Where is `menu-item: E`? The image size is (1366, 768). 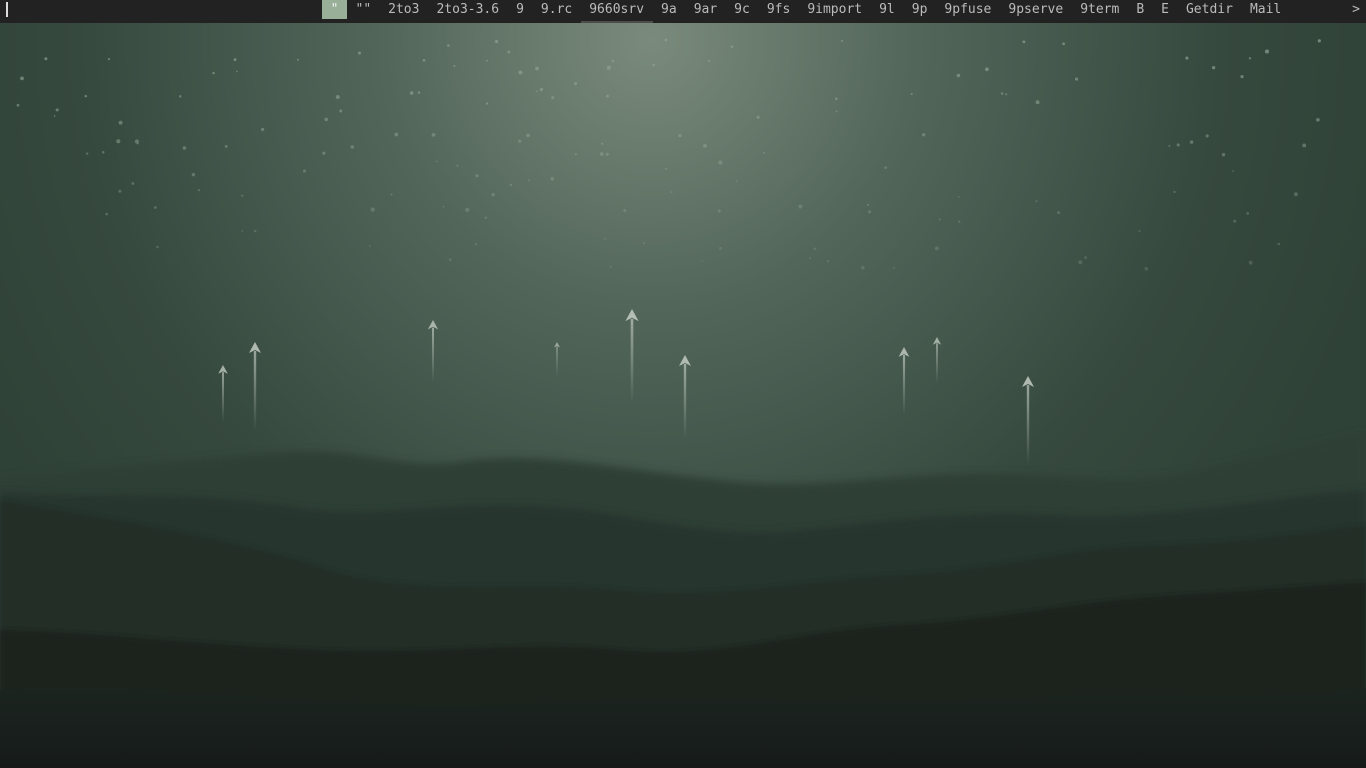
menu-item: E is located at coordinates (1165, 9).